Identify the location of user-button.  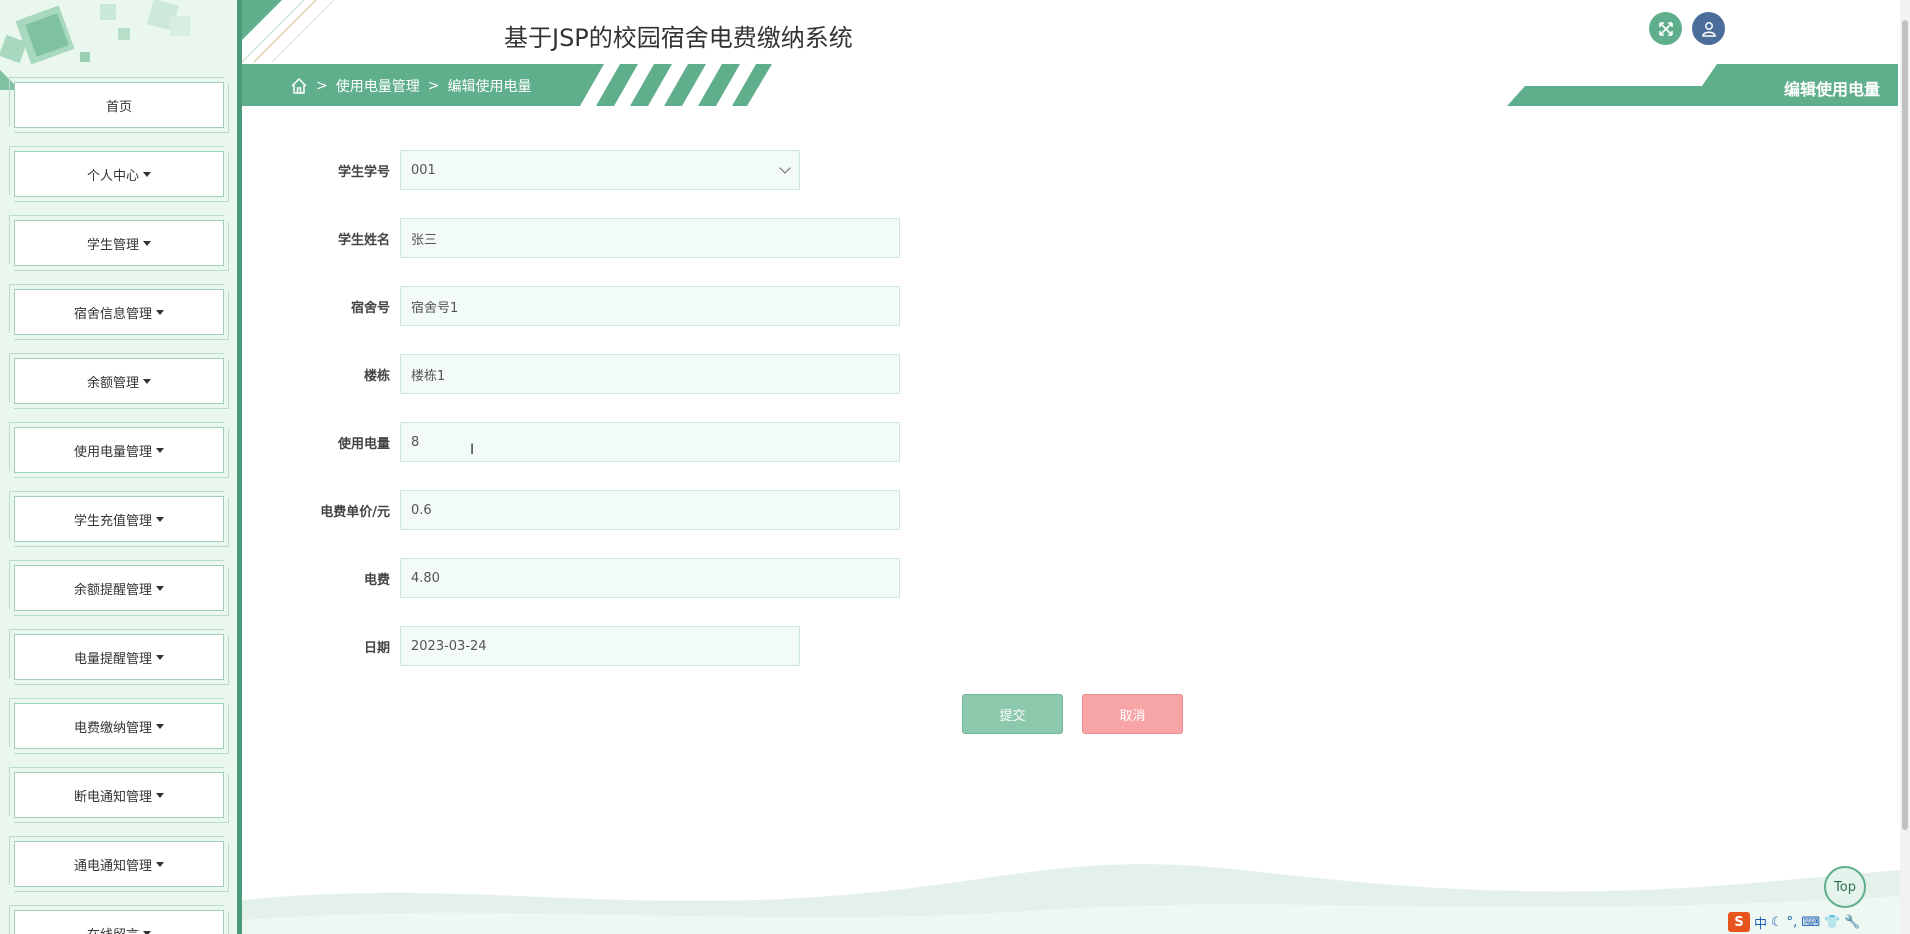
(1708, 28).